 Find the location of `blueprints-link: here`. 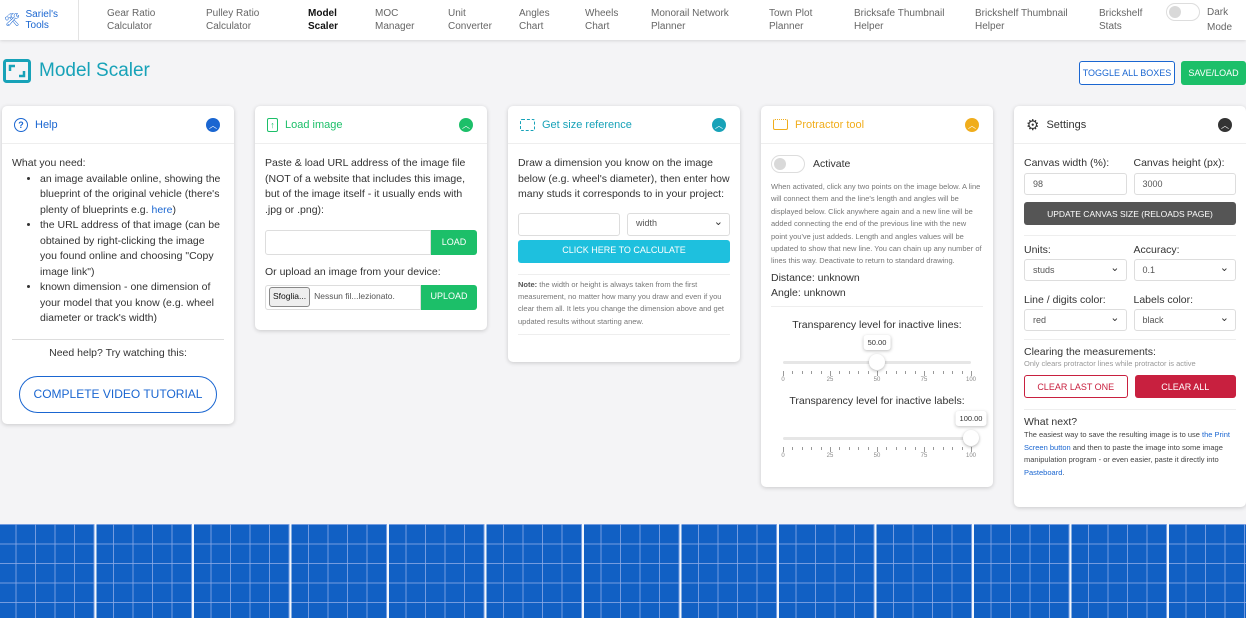

blueprints-link: here is located at coordinates (162, 210).